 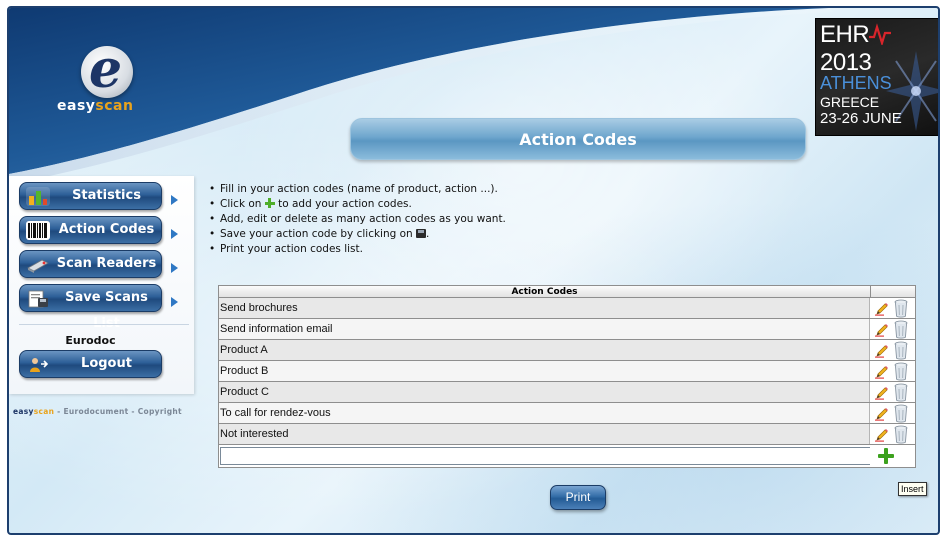 I want to click on action-code-cell: Product C, so click(x=544, y=392).